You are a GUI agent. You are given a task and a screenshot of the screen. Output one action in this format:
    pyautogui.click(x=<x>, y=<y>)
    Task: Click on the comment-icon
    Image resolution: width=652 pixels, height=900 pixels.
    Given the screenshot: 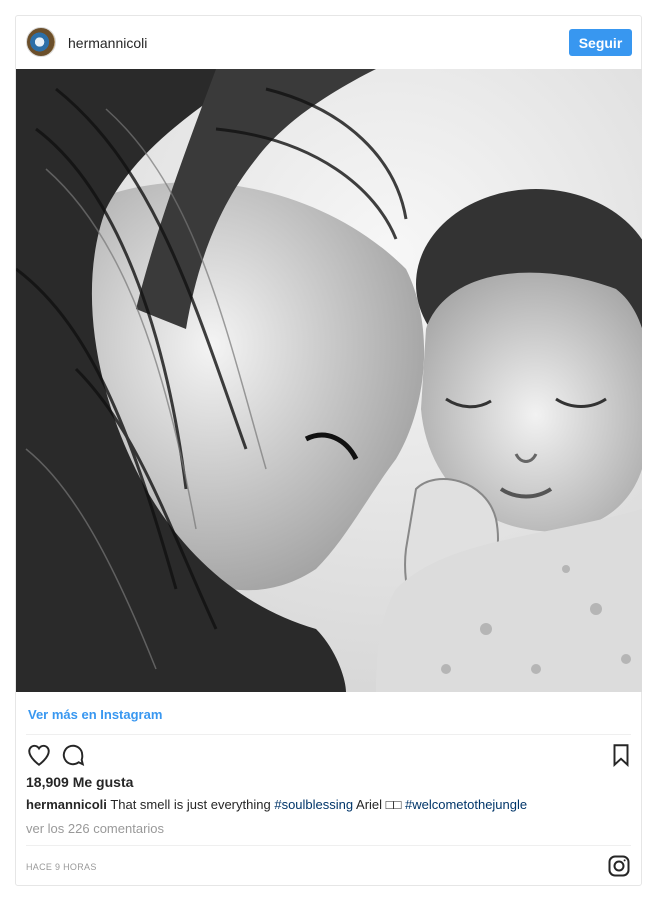 What is the action you would take?
    pyautogui.click(x=73, y=755)
    